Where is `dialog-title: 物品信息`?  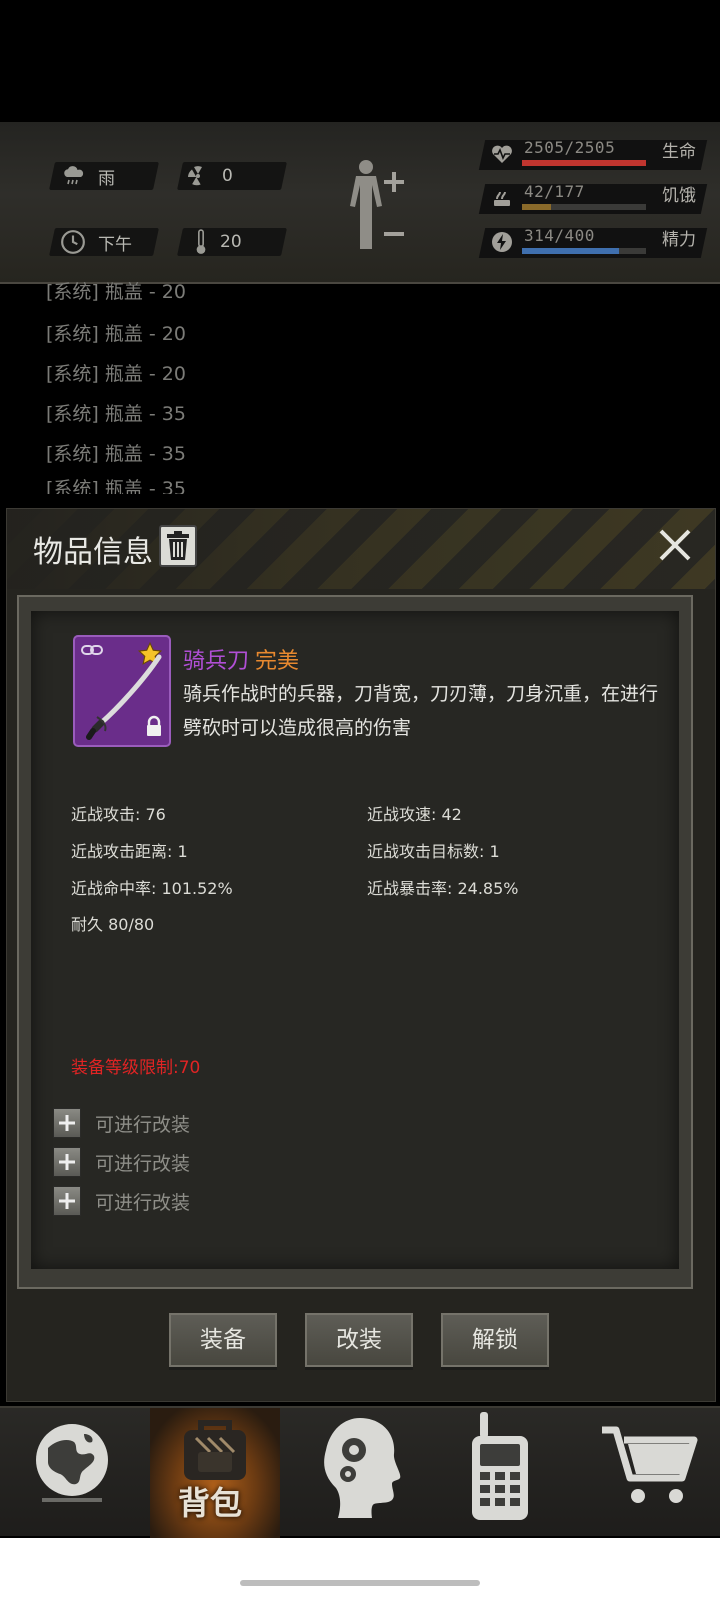 dialog-title: 物品信息 is located at coordinates (93, 552).